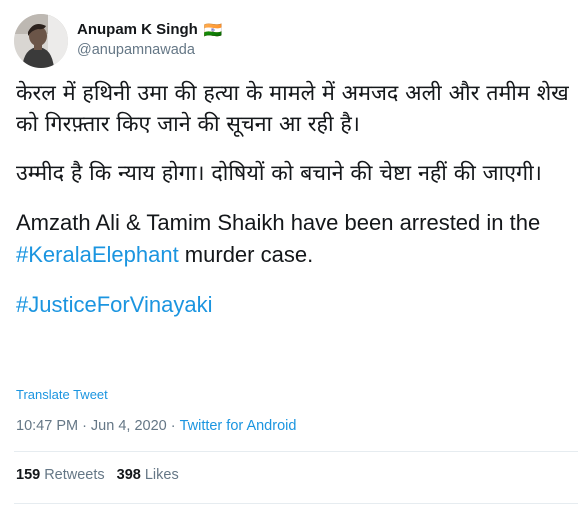 The width and height of the screenshot is (588, 510). What do you see at coordinates (114, 304) in the screenshot?
I see `hashtag-justice-for-vinayaki: #JusticeForVinayaki` at bounding box center [114, 304].